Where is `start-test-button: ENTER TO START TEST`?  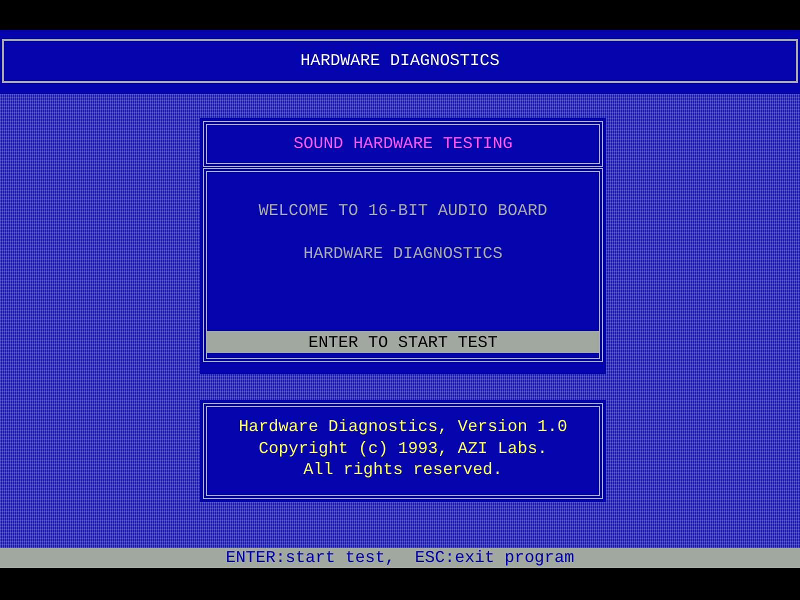 start-test-button: ENTER TO START TEST is located at coordinates (403, 342).